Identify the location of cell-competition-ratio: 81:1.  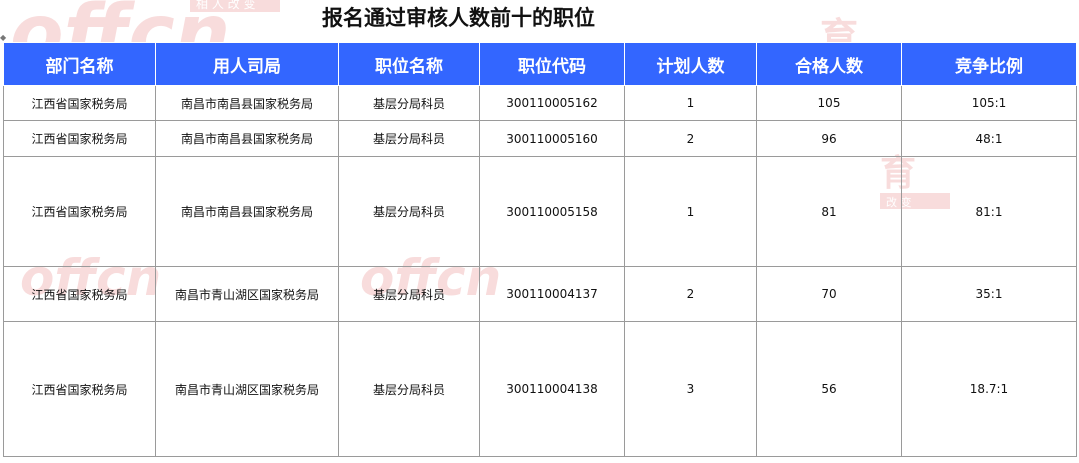
(989, 211).